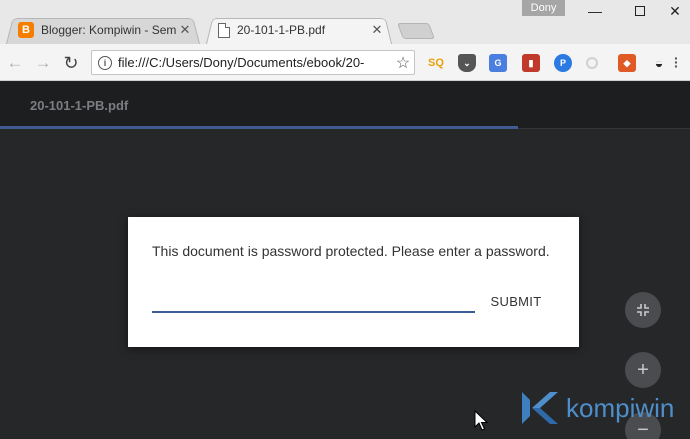 This screenshot has height=439, width=690. I want to click on minimize-button: —, so click(595, 11).